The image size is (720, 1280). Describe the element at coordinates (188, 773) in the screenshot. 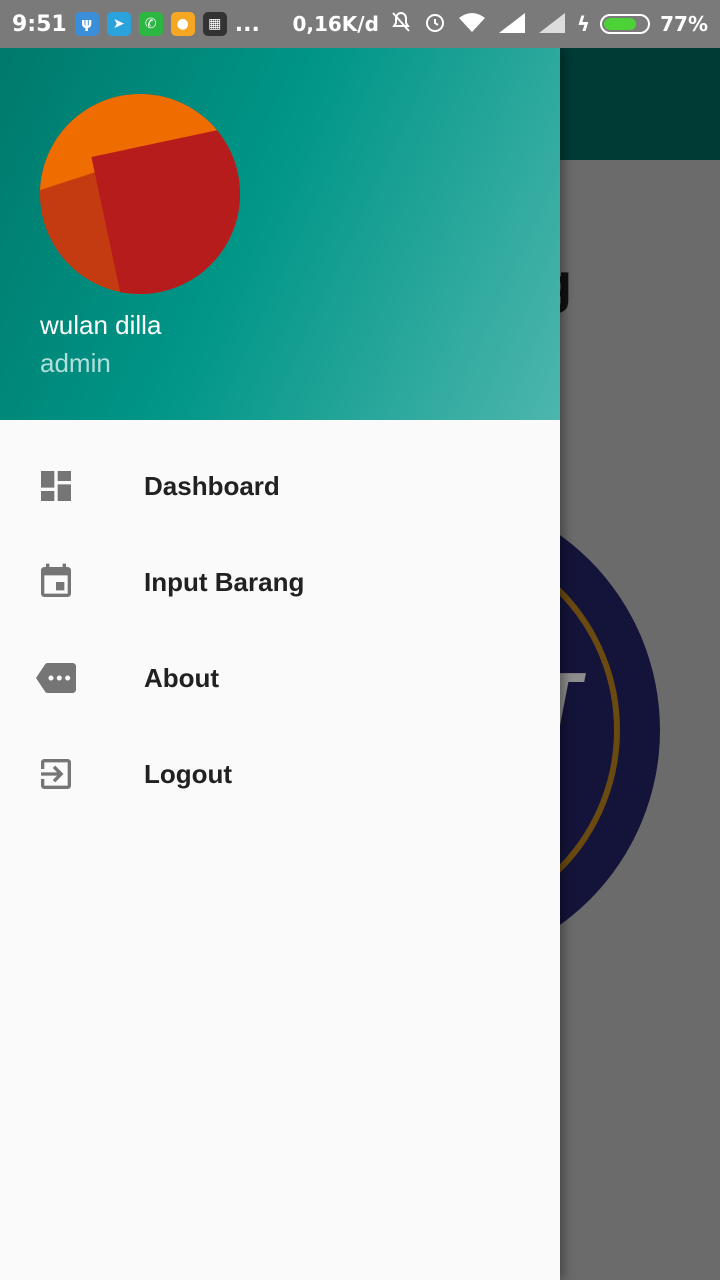

I see `menu-label: Logout` at that location.